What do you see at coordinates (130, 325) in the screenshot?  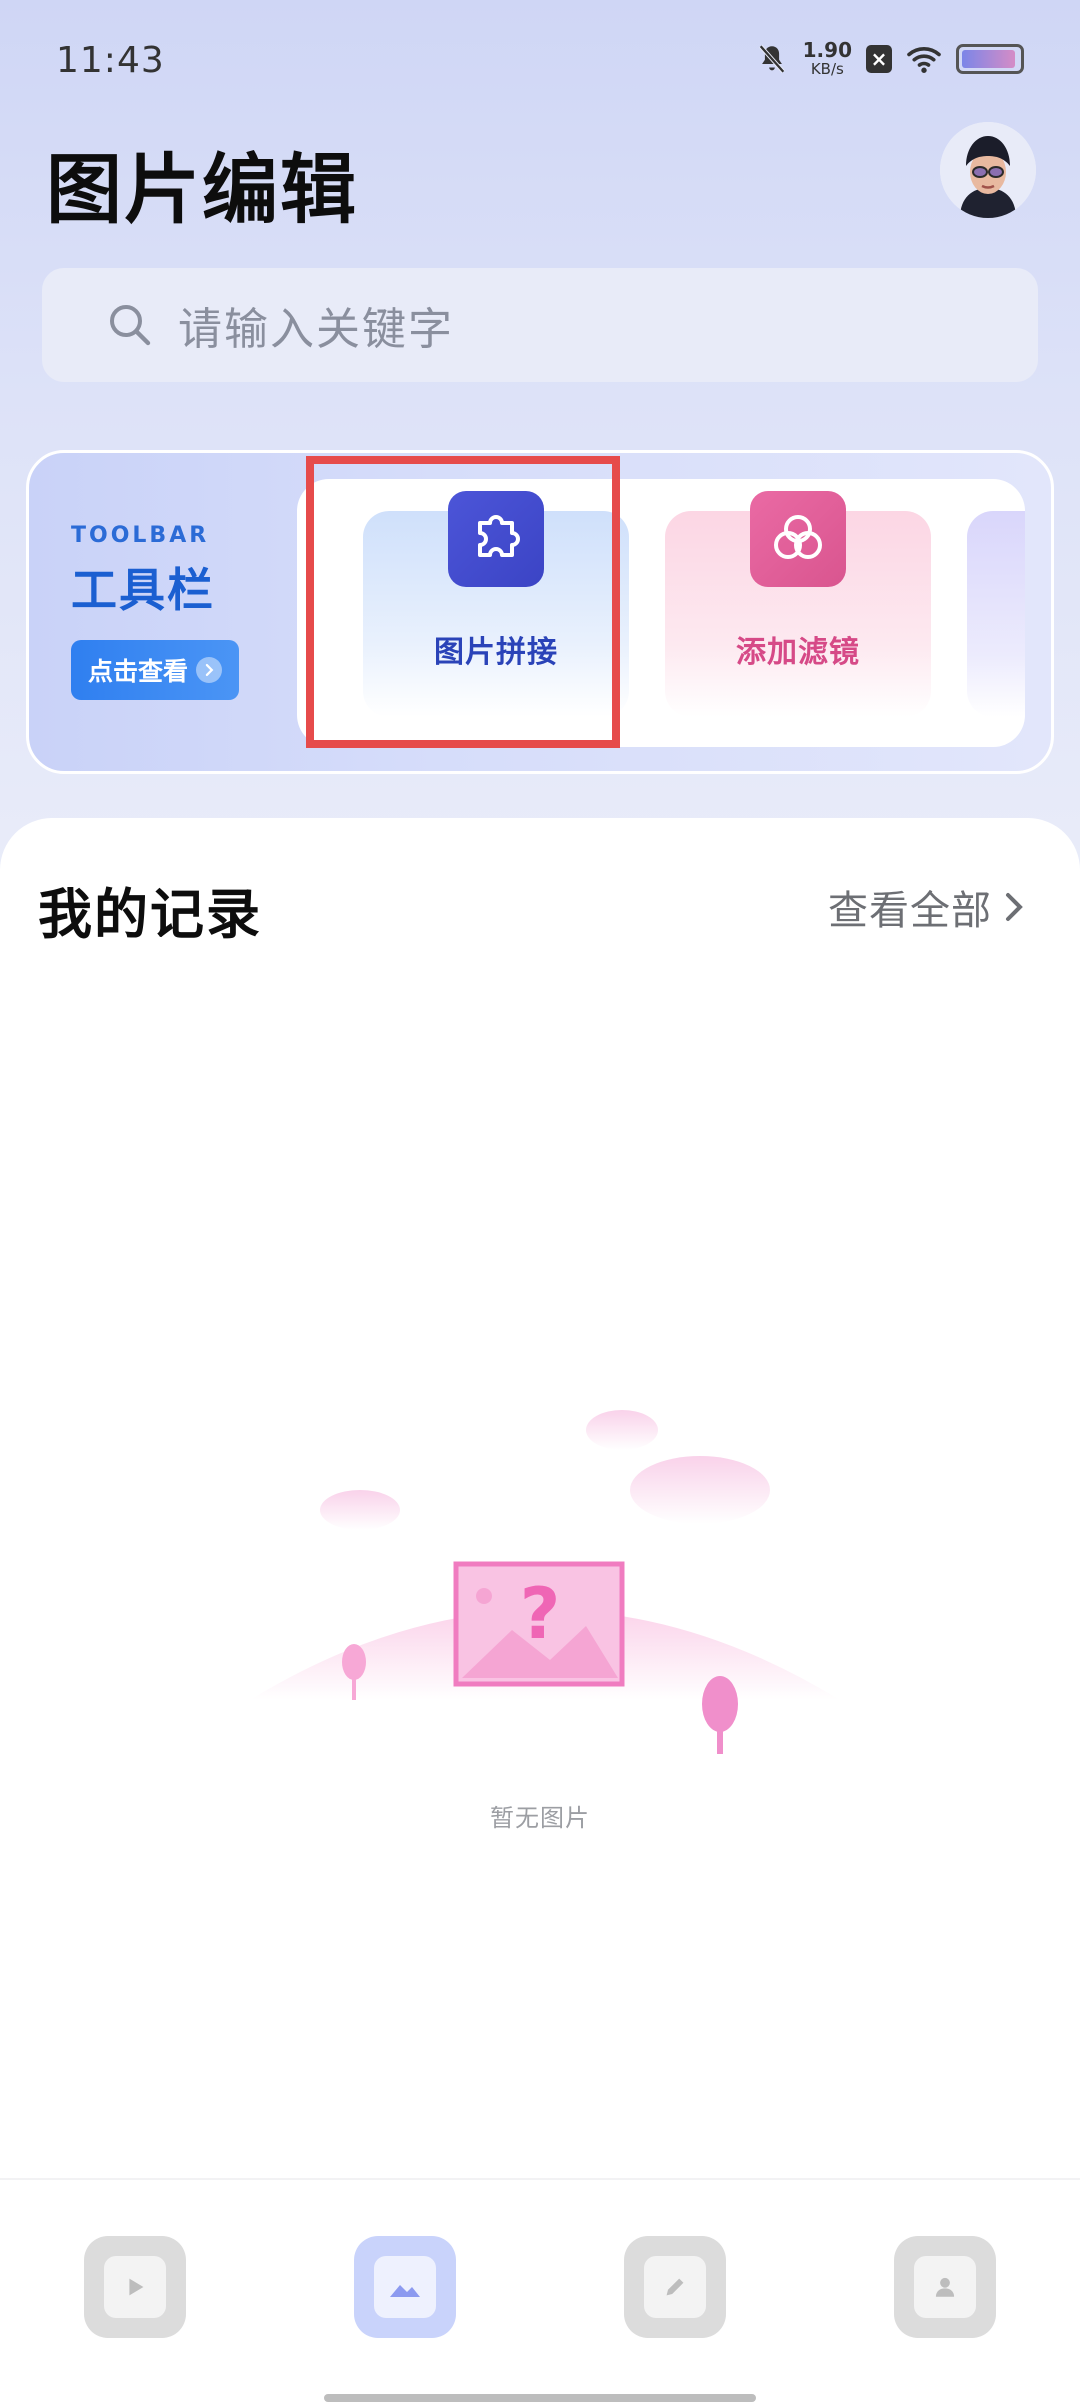 I see `search-icon` at bounding box center [130, 325].